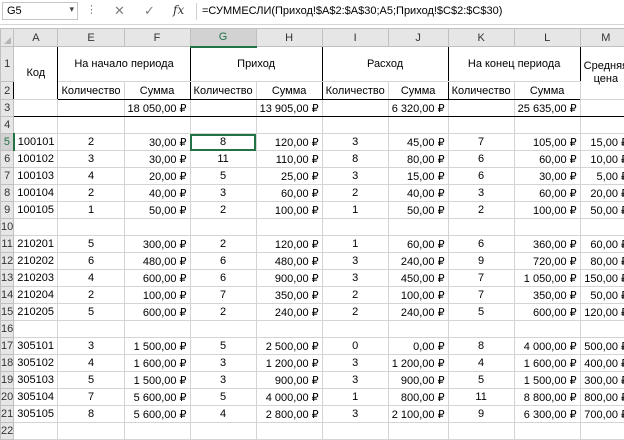  What do you see at coordinates (355, 91) in the screenshot?
I see `header-expense-qty: Количество` at bounding box center [355, 91].